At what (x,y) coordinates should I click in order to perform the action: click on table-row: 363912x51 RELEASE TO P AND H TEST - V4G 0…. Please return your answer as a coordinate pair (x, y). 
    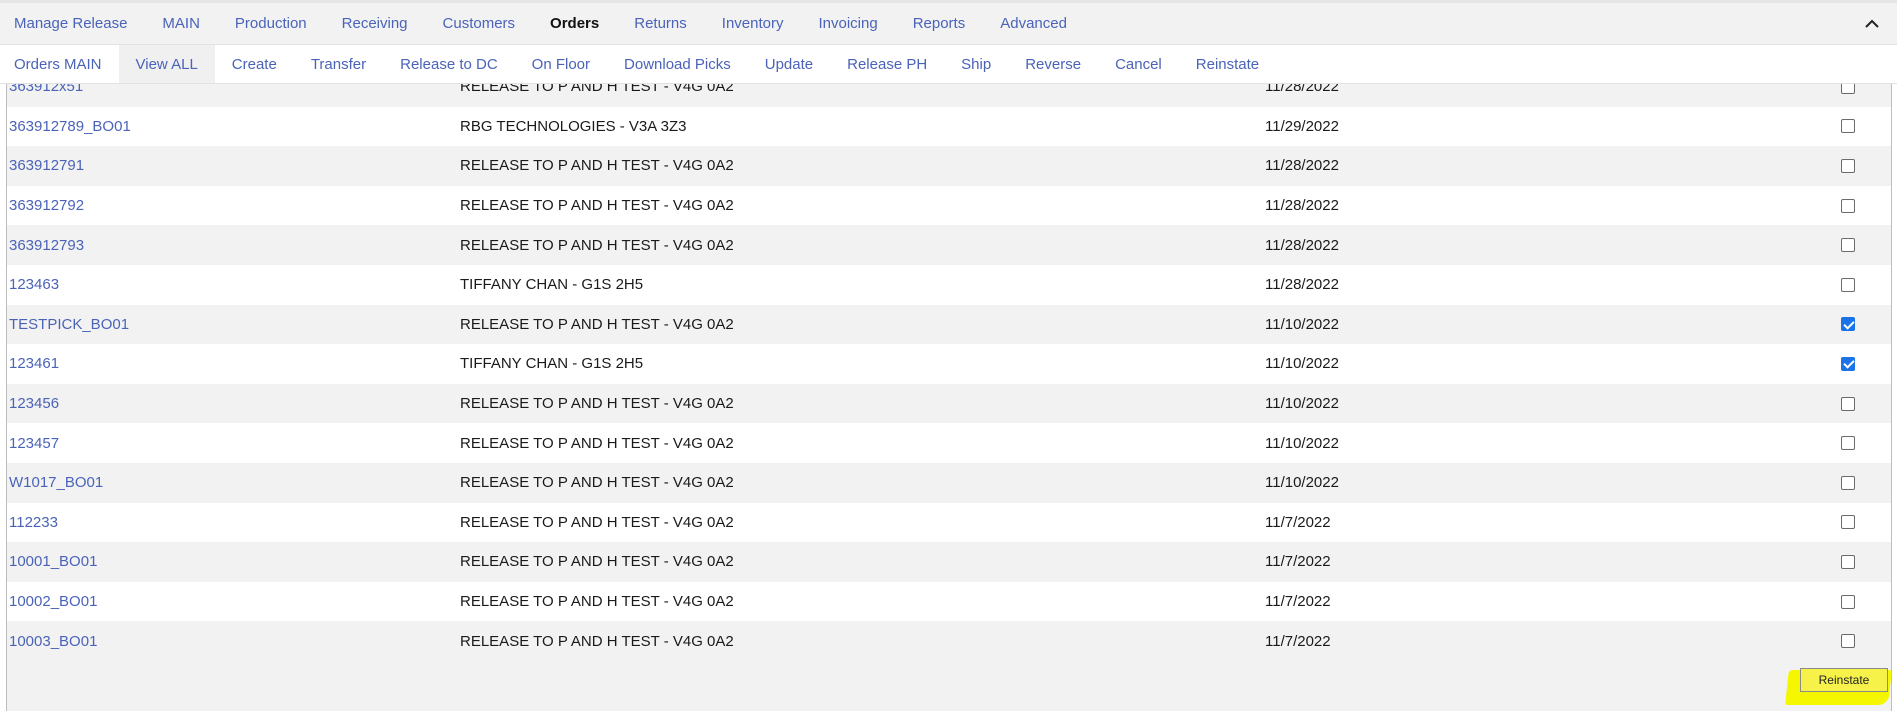
    Looking at the image, I should click on (949, 95).